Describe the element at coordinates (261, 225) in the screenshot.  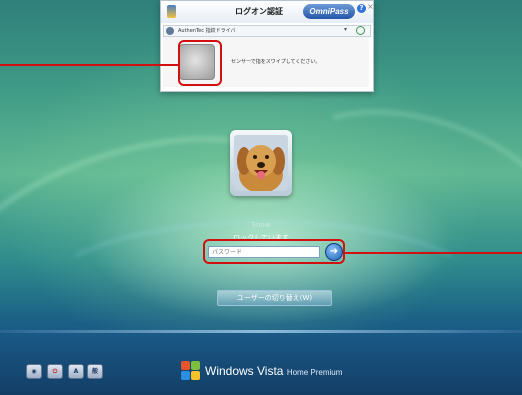
I see `user-name: Snow` at that location.